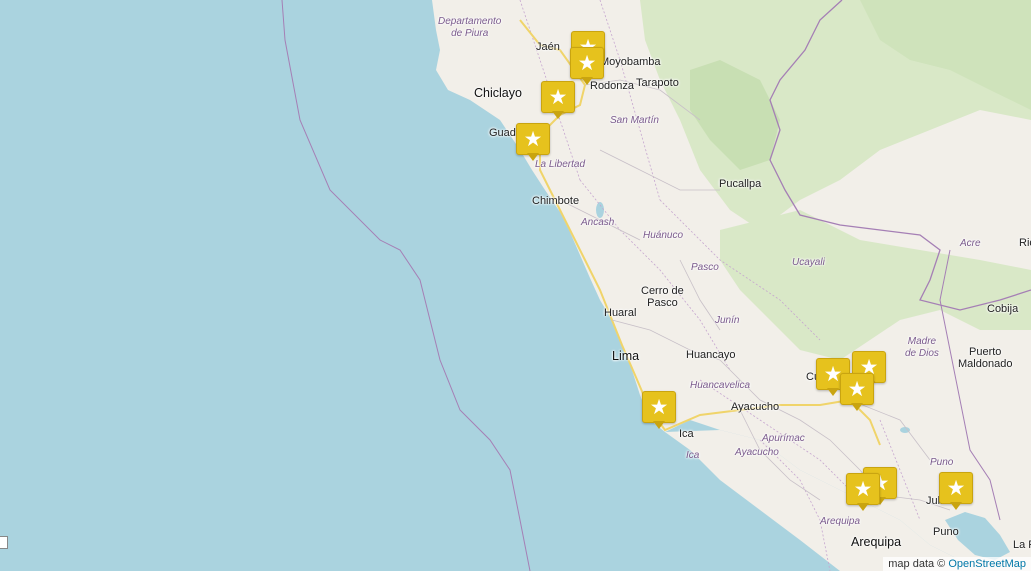 The height and width of the screenshot is (571, 1031). I want to click on city-label-huancayo: Huancayo, so click(711, 355).